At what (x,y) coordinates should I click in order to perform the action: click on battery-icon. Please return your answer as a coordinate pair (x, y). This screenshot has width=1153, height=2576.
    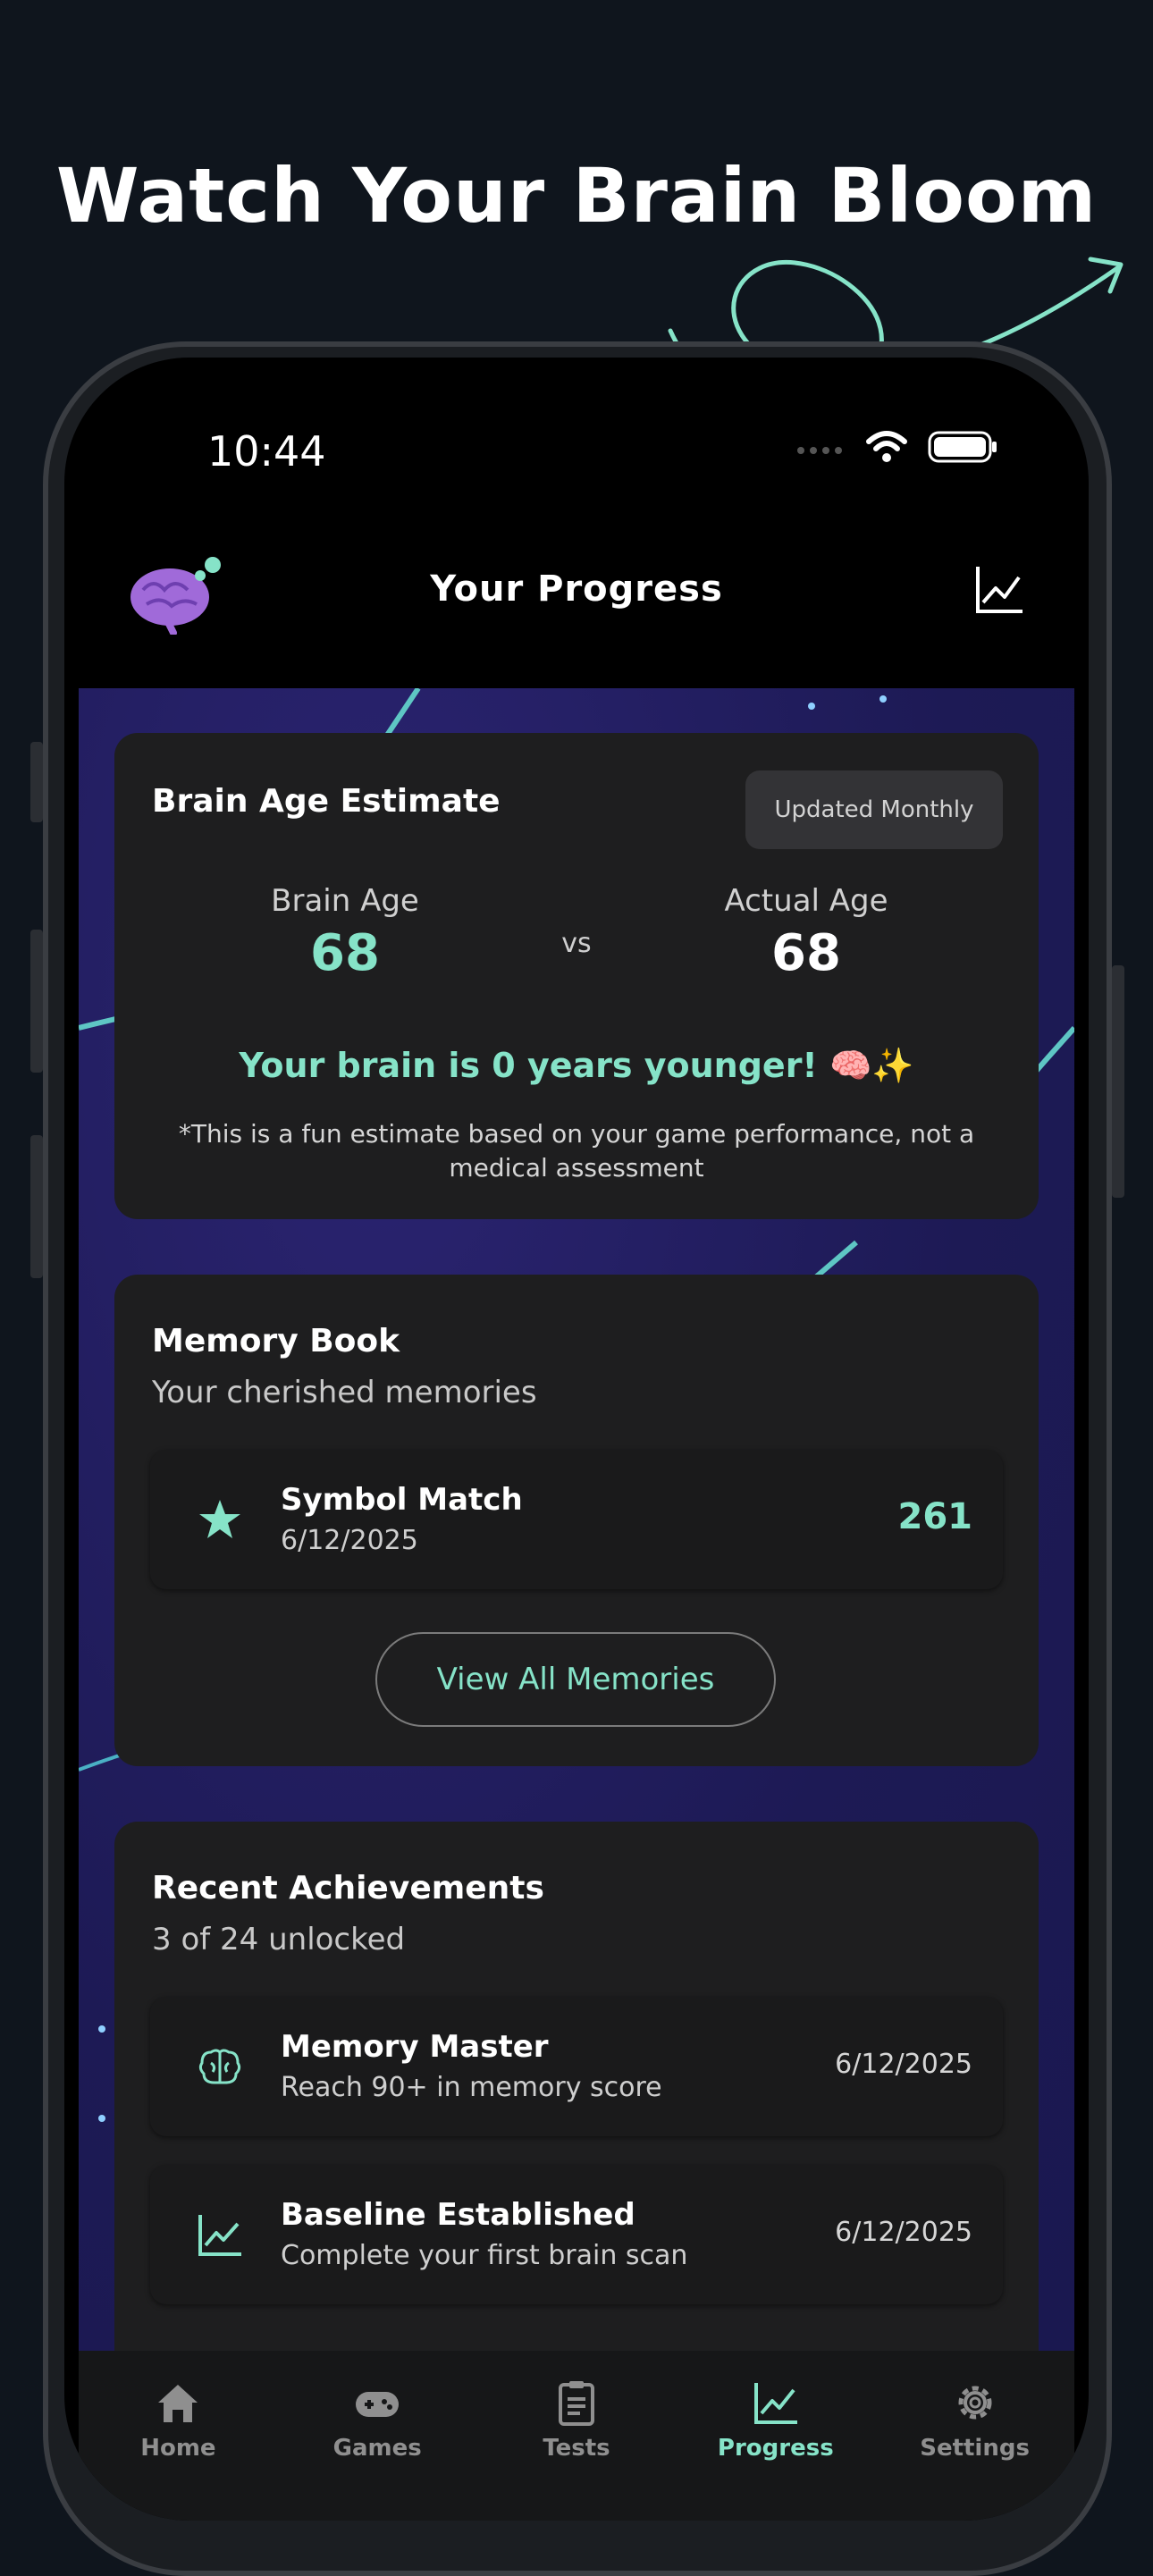
    Looking at the image, I should click on (963, 447).